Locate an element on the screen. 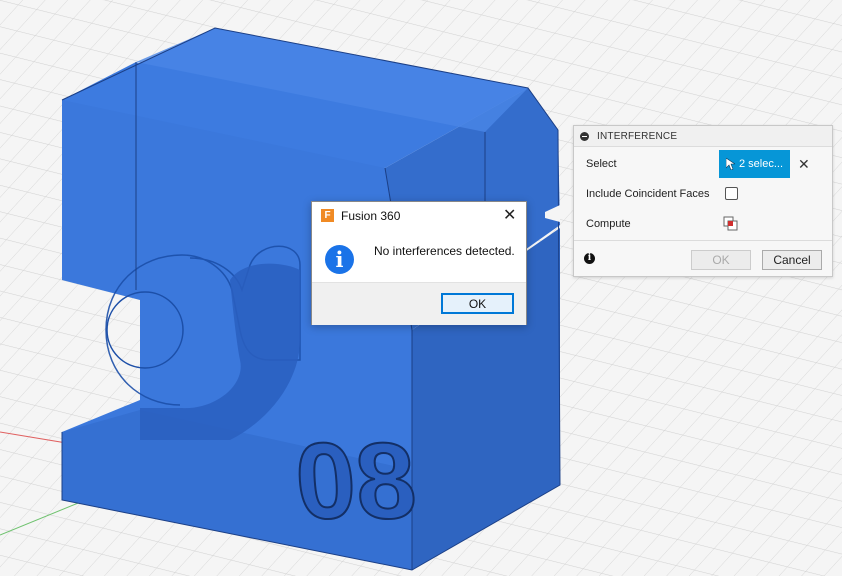 The height and width of the screenshot is (576, 842). coincident-faces-label: Include Coincident Faces is located at coordinates (648, 194).